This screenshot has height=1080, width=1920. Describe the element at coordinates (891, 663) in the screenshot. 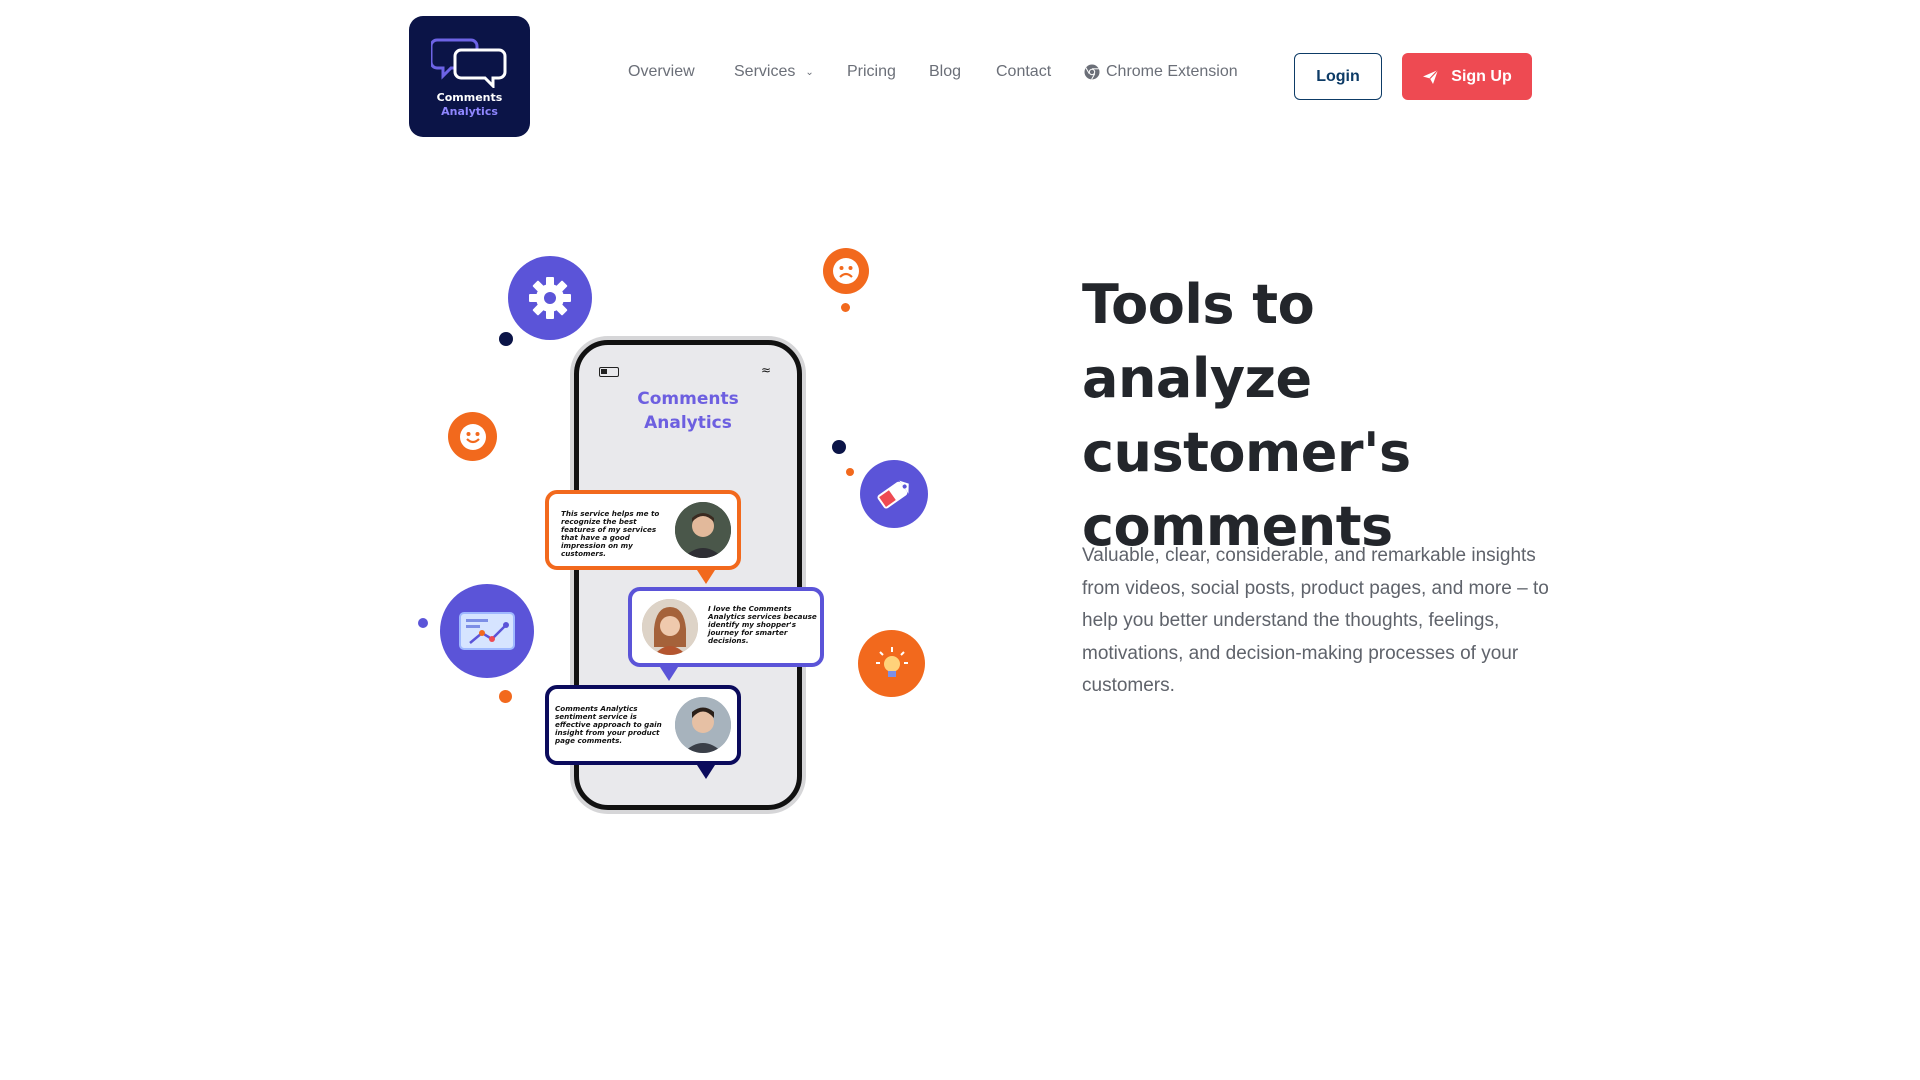

I see `lightbulb-icon` at that location.